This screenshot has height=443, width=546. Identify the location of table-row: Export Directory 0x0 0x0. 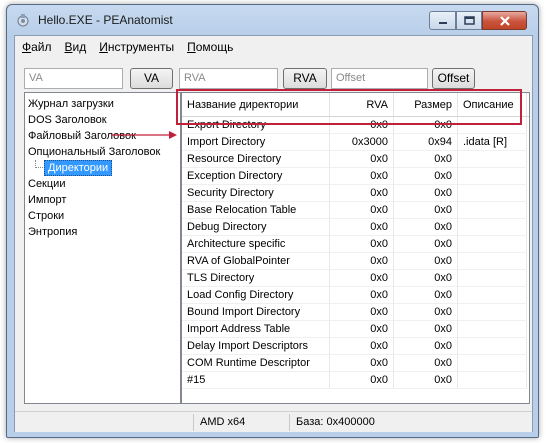
(355, 125).